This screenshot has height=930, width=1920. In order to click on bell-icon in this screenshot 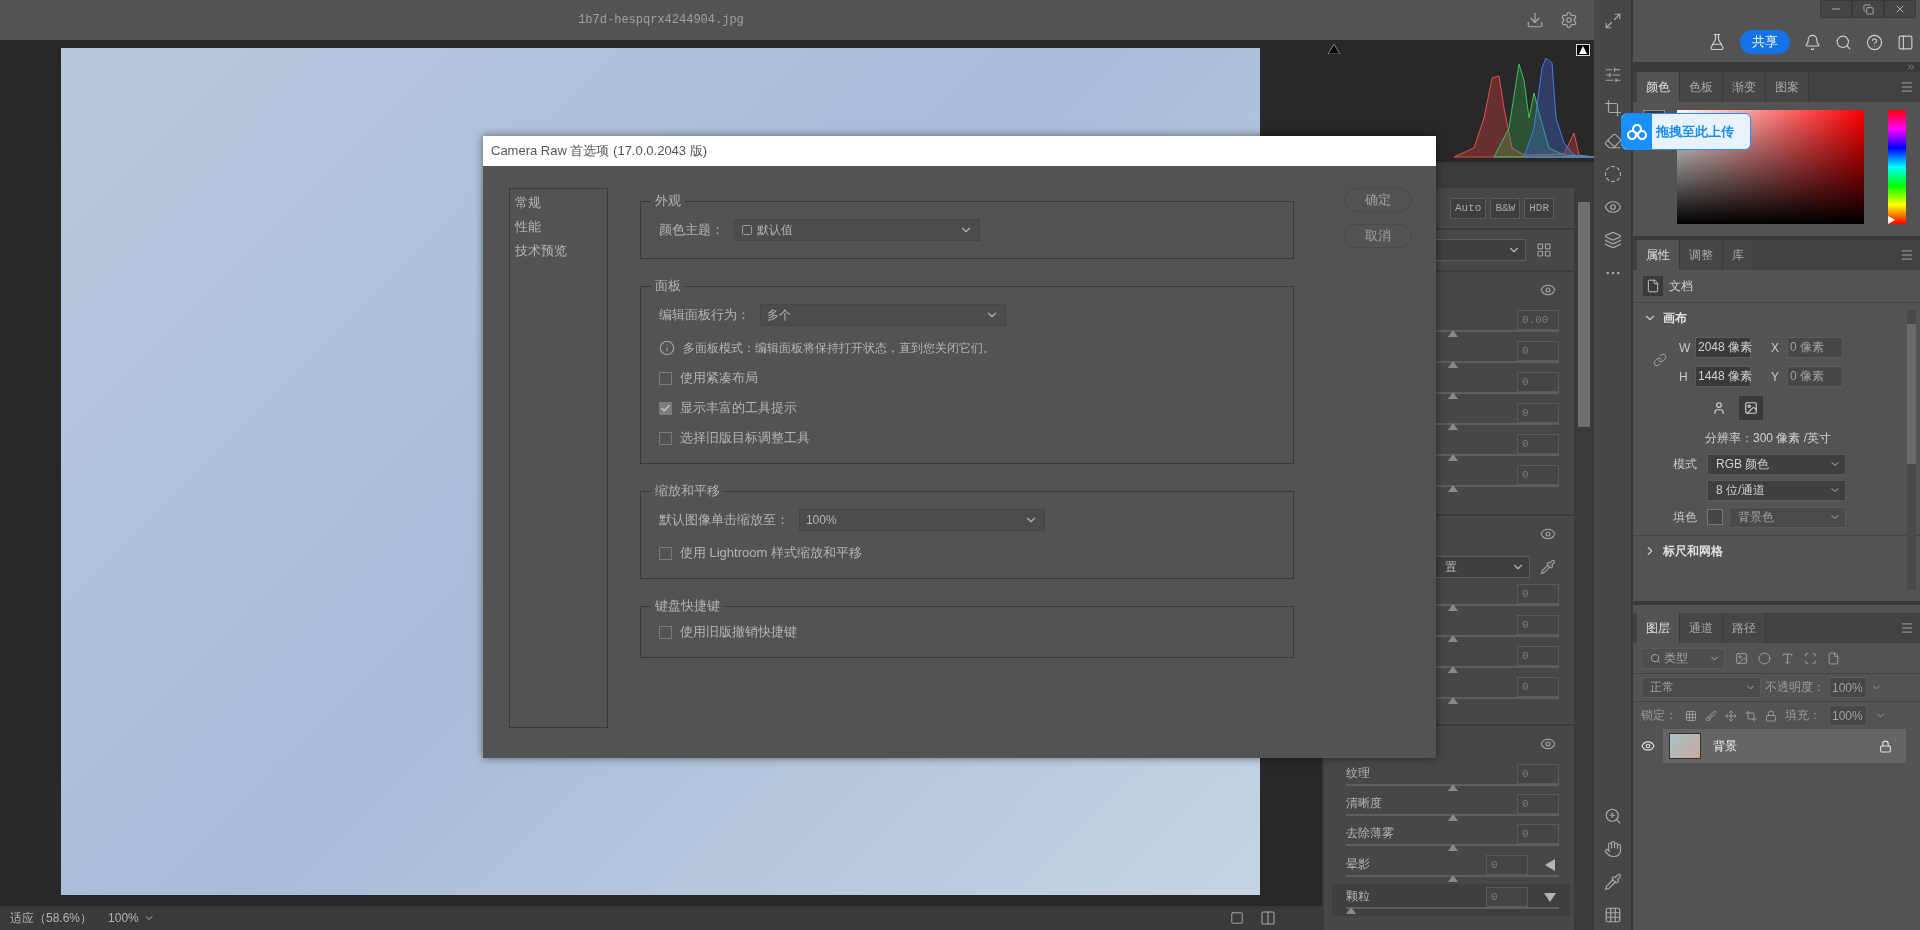, I will do `click(1812, 42)`.